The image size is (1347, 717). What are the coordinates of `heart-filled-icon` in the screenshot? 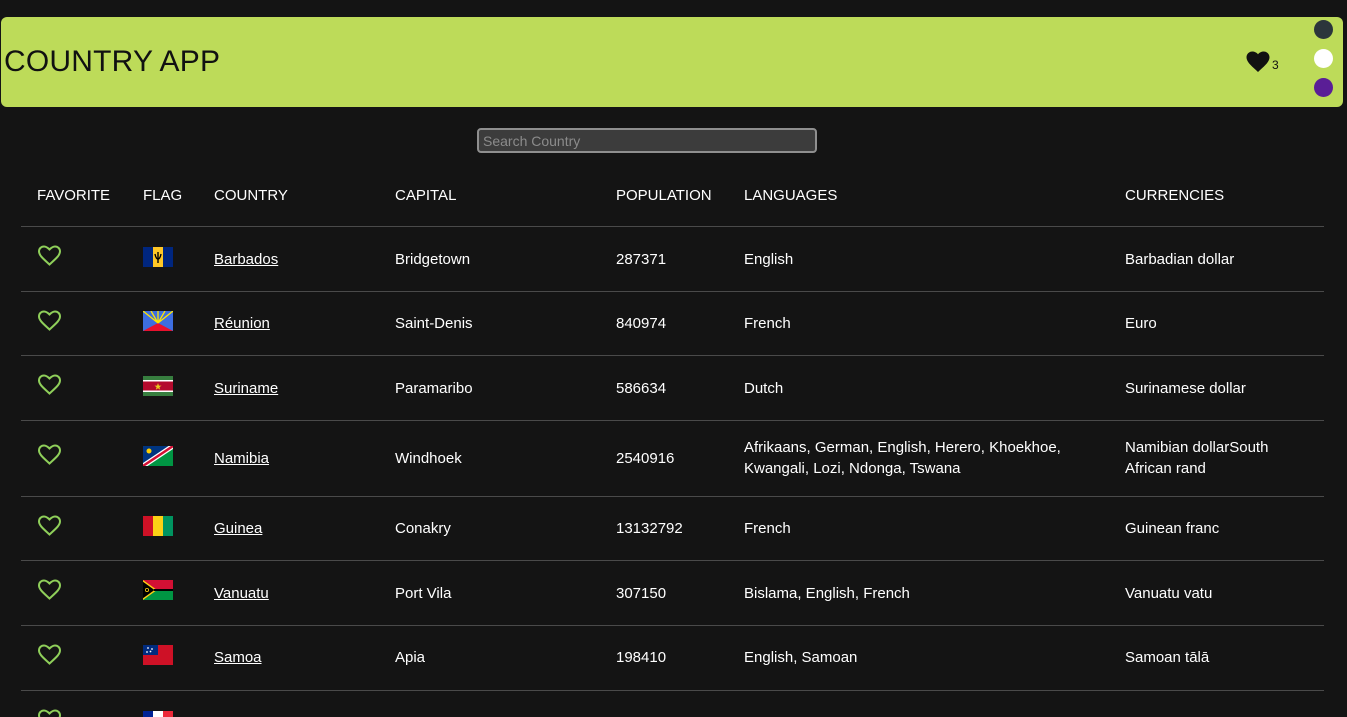 It's located at (1258, 61).